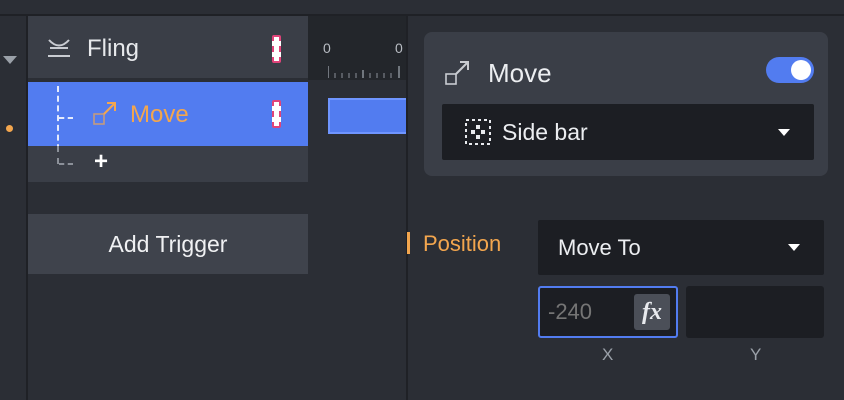  Describe the element at coordinates (168, 164) in the screenshot. I see `add-response-row: +` at that location.